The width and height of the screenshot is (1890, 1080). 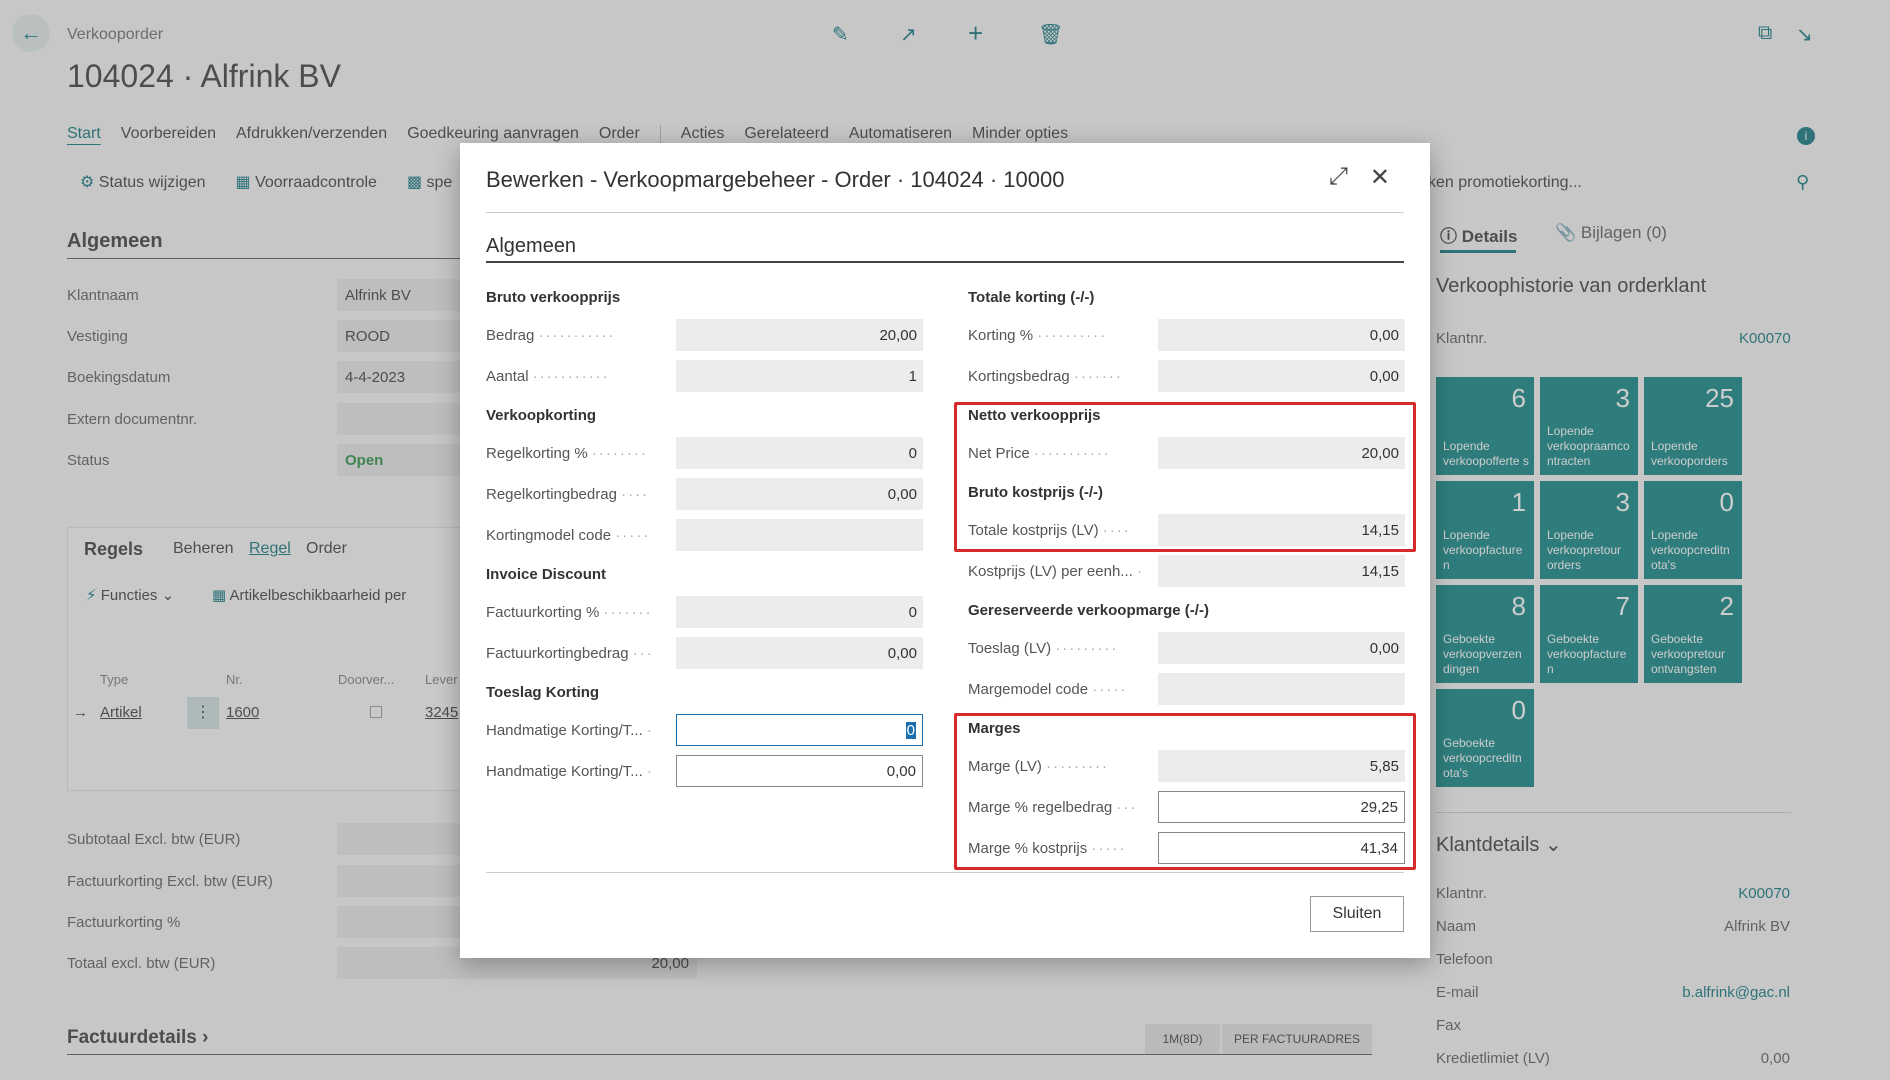 I want to click on handmatige-korting-2-input: 0,00, so click(x=799, y=771).